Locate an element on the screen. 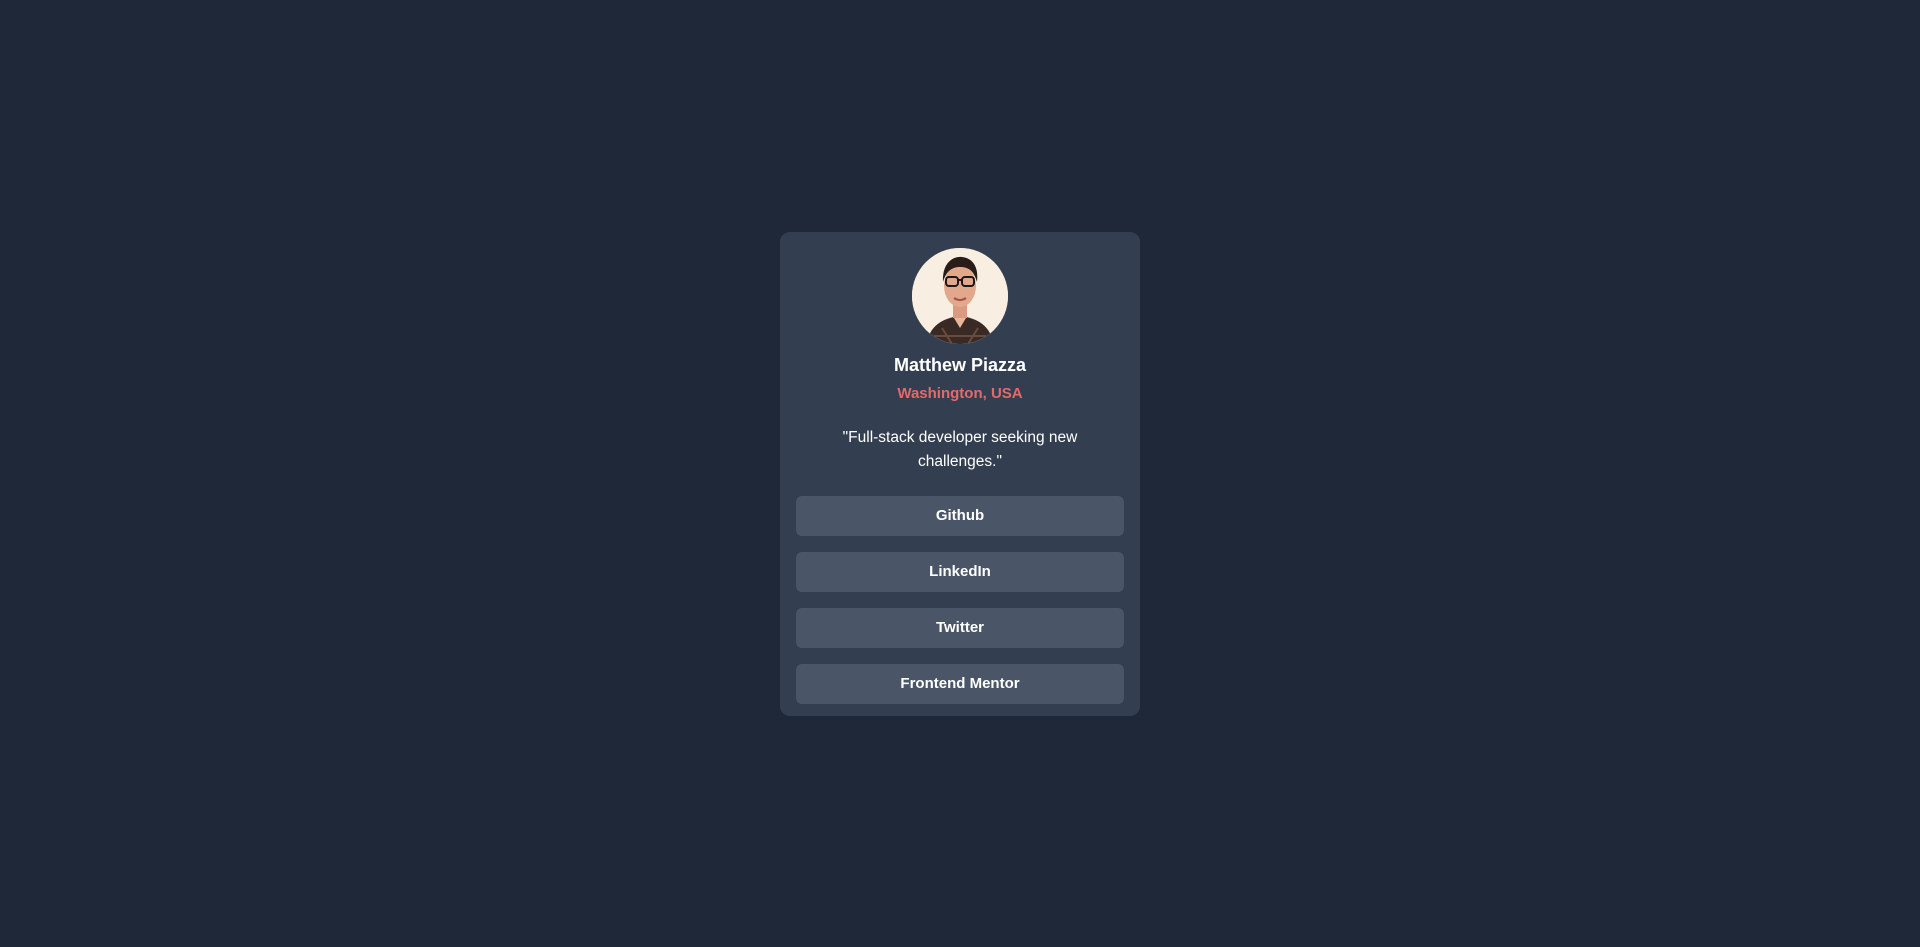  frontend-mentor-link-button: Frontend Mentor is located at coordinates (960, 684).